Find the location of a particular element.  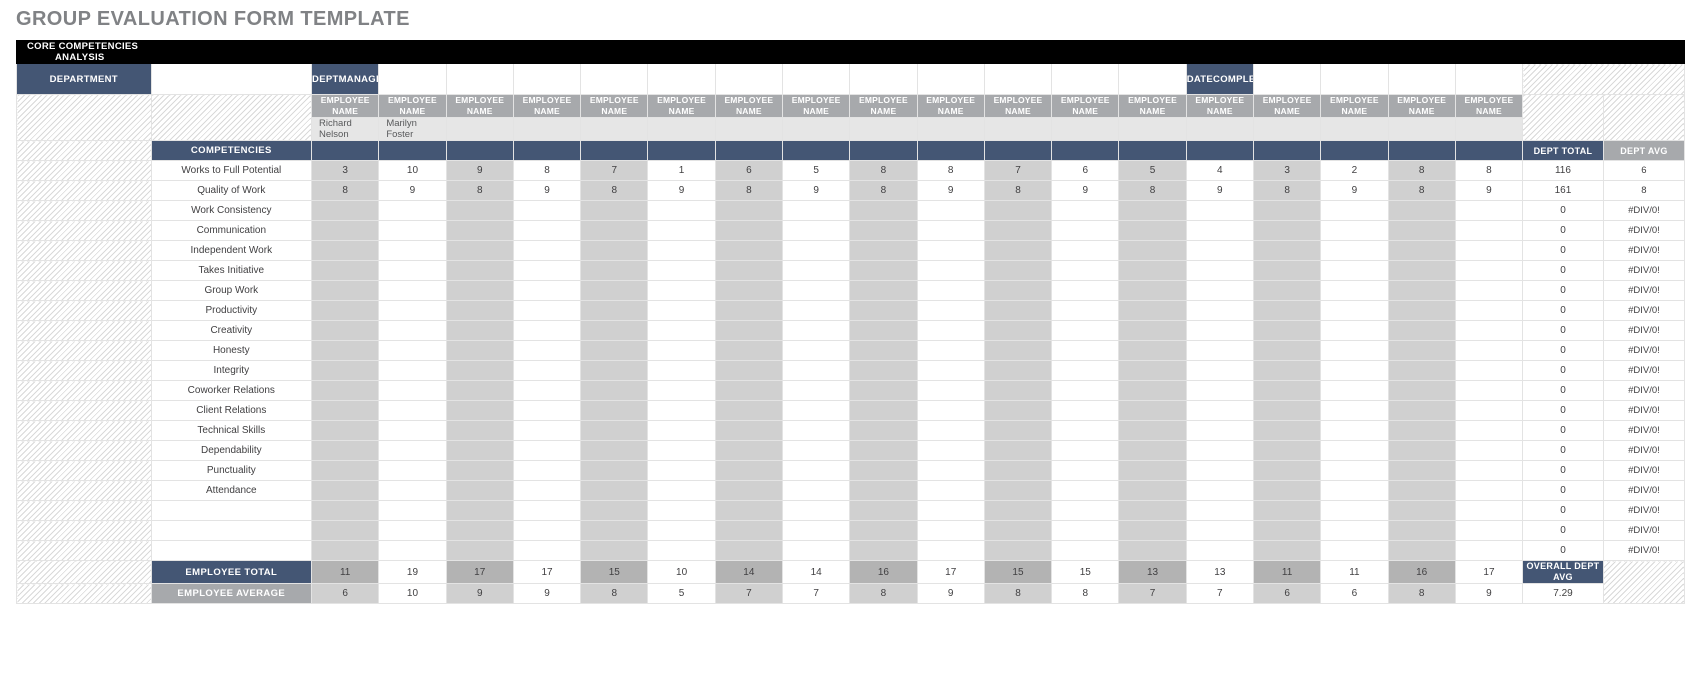

score-cell: 3 is located at coordinates (345, 170).